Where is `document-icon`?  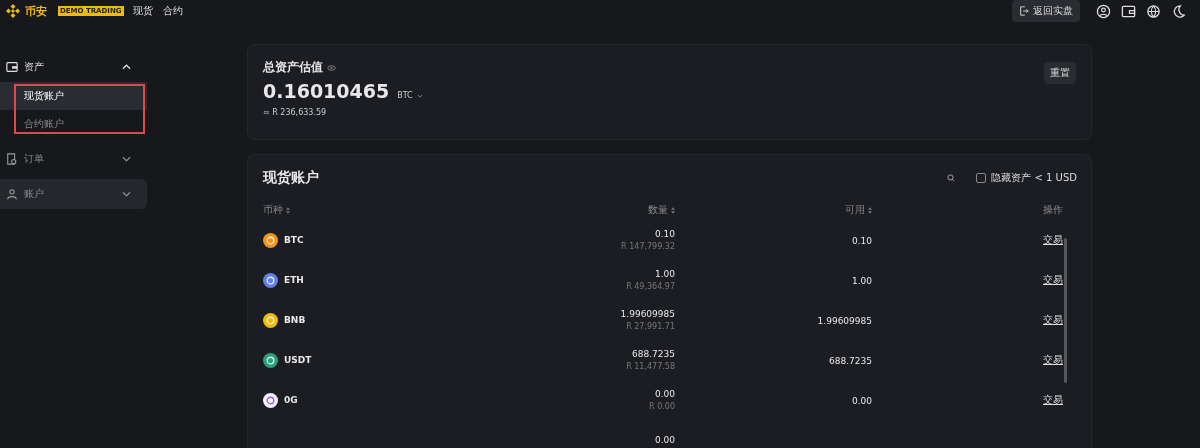
document-icon is located at coordinates (12, 159).